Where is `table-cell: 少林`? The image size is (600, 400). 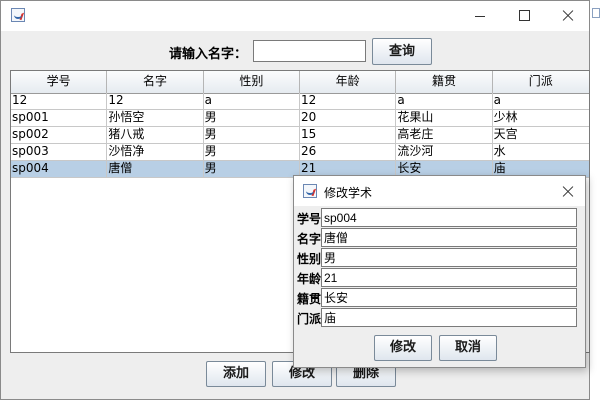 table-cell: 少林 is located at coordinates (505, 117).